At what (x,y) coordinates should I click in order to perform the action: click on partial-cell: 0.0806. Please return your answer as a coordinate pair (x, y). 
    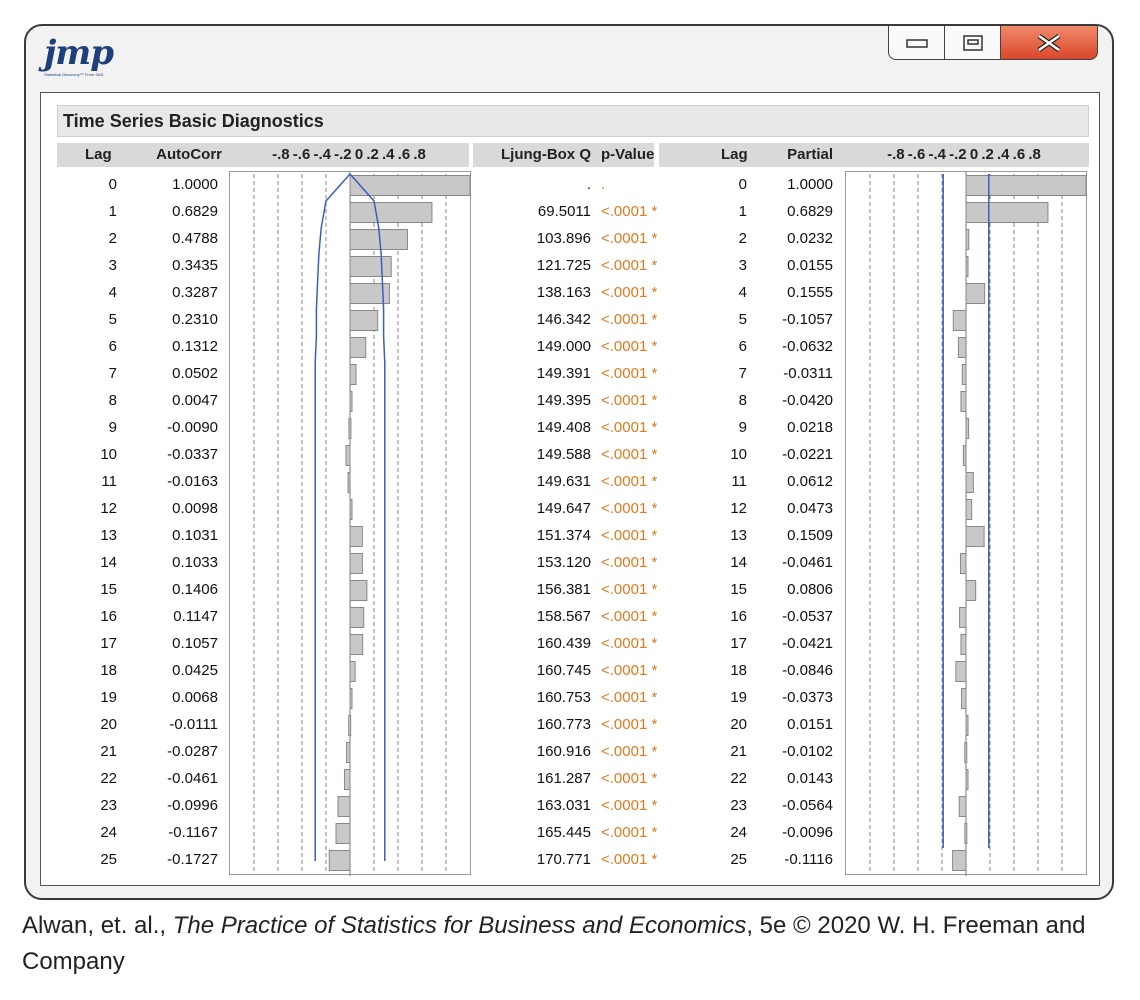
    Looking at the image, I should click on (810, 589).